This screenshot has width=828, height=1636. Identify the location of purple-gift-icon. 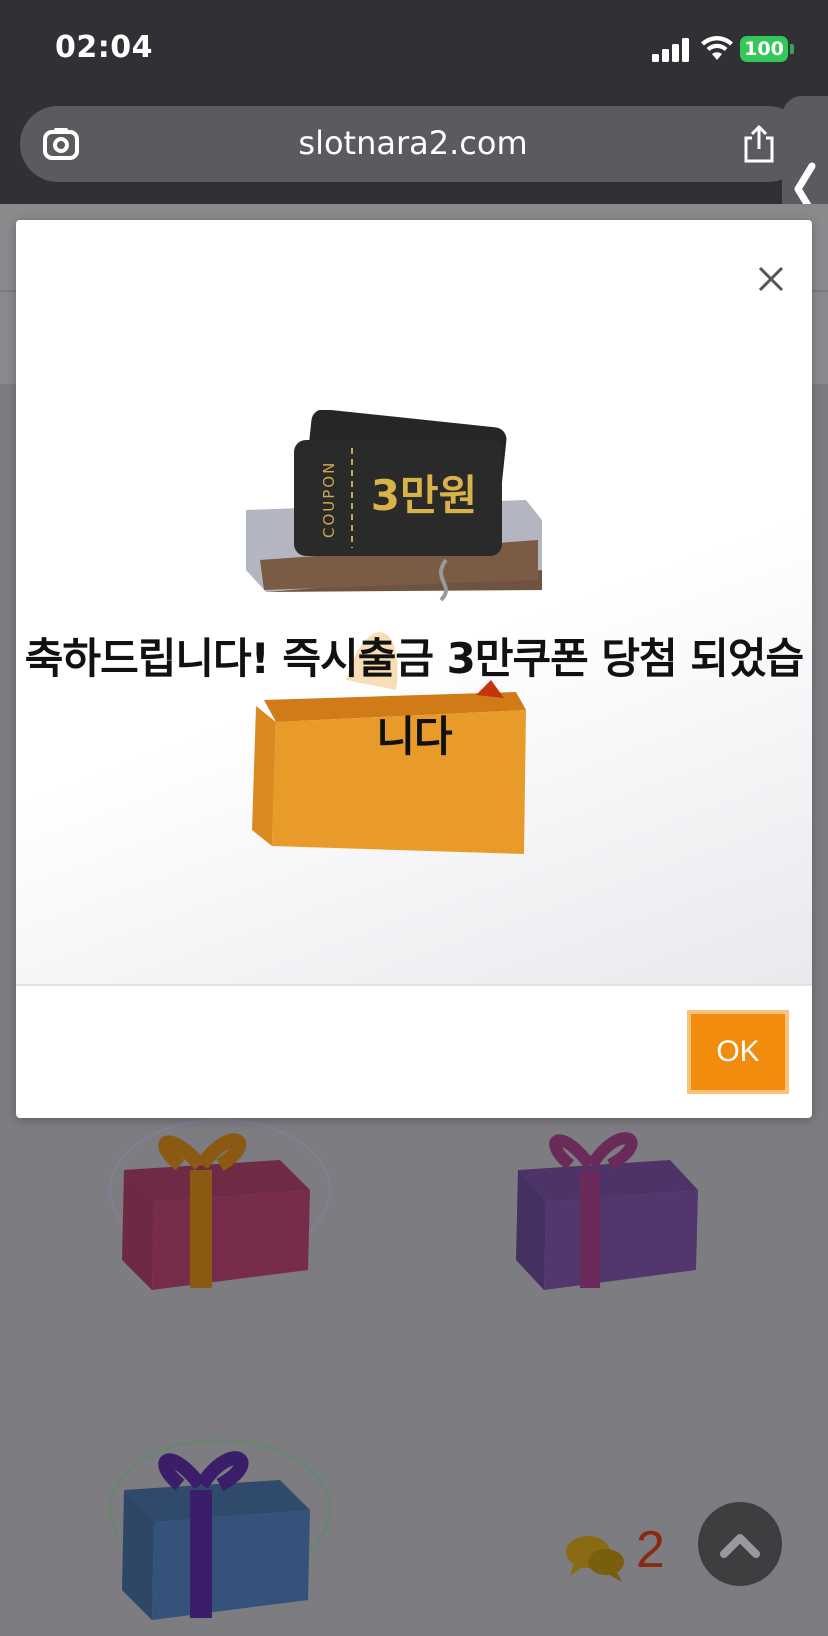
(610, 1210).